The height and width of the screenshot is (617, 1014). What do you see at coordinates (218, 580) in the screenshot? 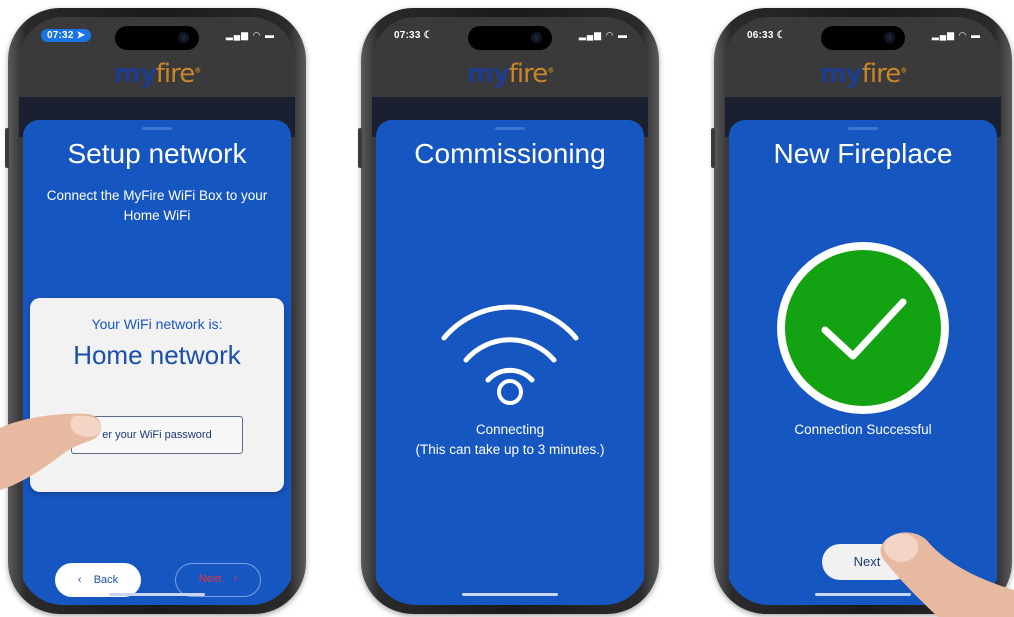
I see `next-button: Next ›` at bounding box center [218, 580].